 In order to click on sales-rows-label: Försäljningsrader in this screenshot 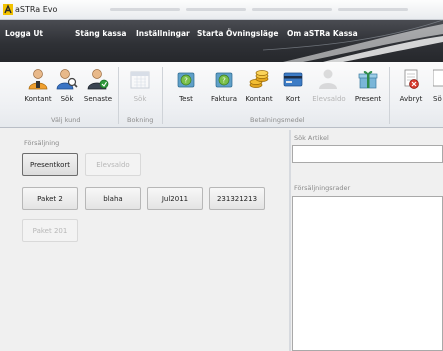, I will do `click(322, 188)`.